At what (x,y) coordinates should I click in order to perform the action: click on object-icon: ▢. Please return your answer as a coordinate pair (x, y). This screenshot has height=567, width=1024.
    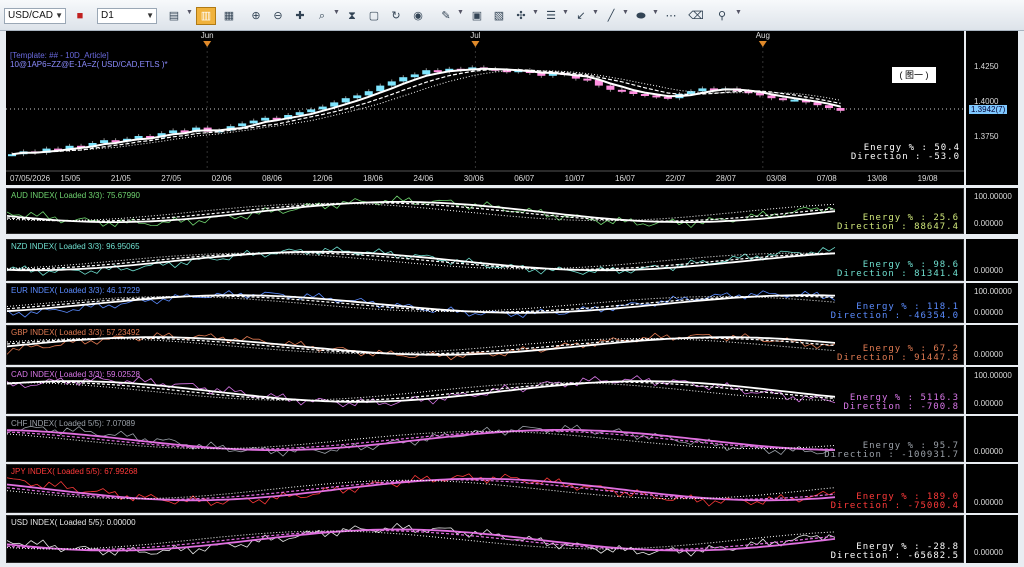
    Looking at the image, I should click on (374, 16).